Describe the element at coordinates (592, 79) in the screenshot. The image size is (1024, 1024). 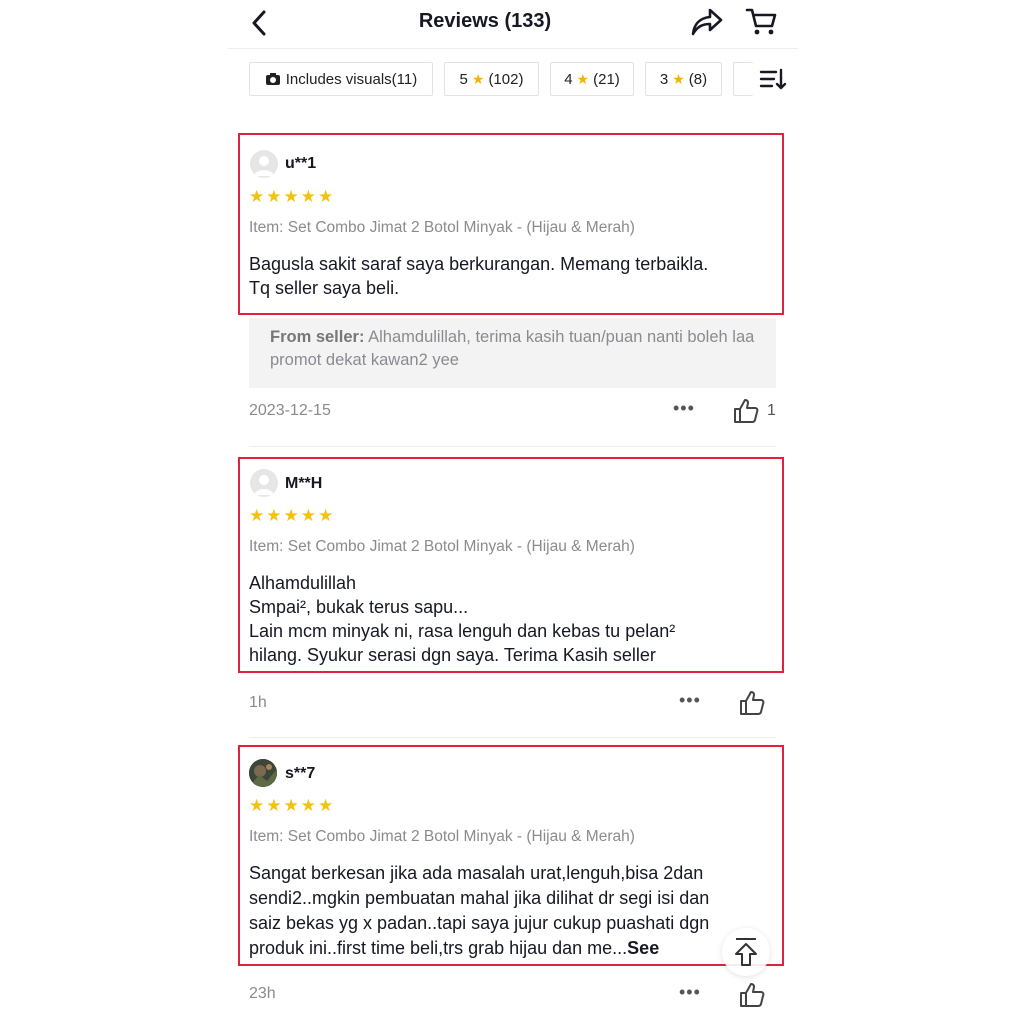
I see `filter-4-stars: 4 ★ (21)` at that location.